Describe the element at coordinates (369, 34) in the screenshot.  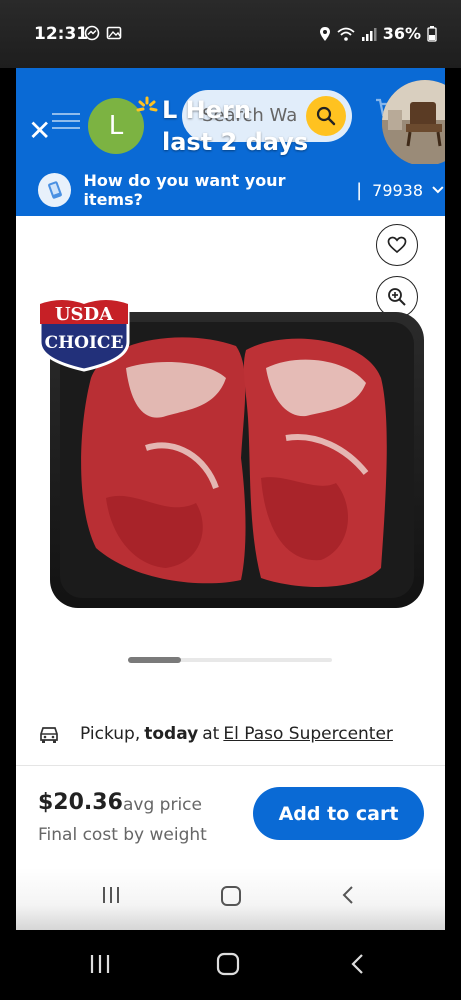
I see `signal-icon` at that location.